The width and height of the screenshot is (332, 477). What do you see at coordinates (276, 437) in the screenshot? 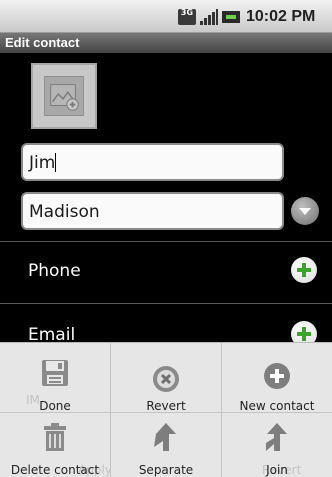
I see `join-arrow-icon` at bounding box center [276, 437].